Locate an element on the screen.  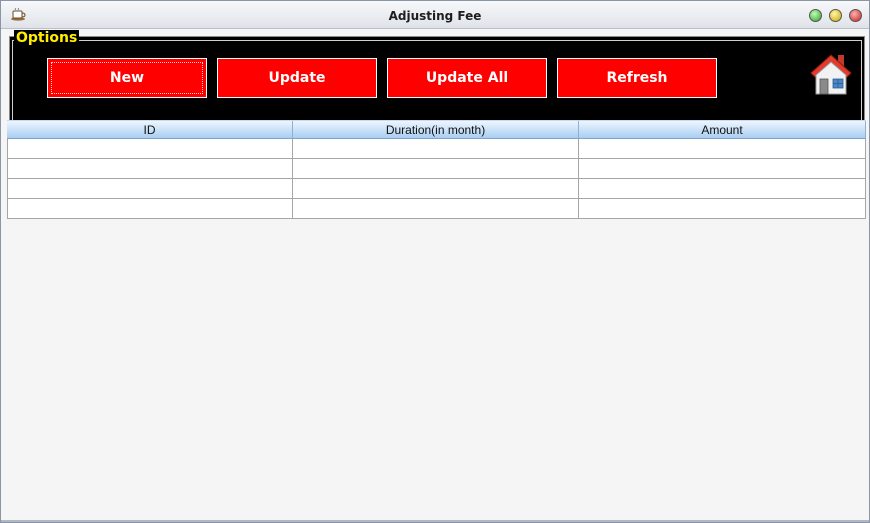
options-legend: Options is located at coordinates (47, 38).